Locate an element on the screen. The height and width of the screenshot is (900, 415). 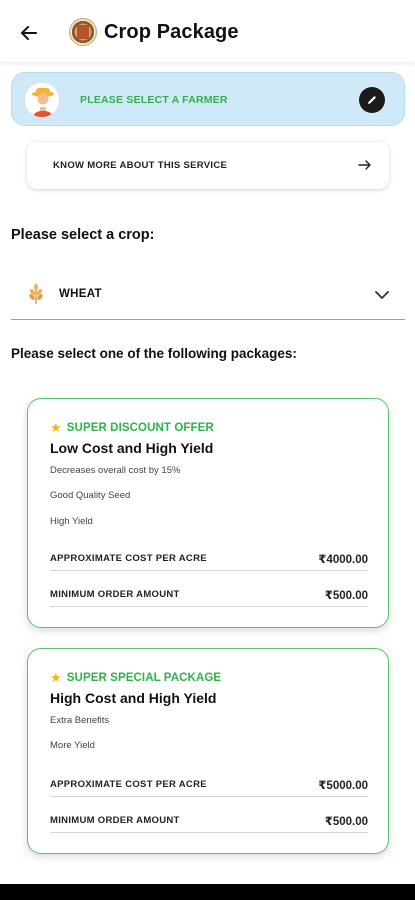
selected-crop: WHEAT is located at coordinates (80, 294).